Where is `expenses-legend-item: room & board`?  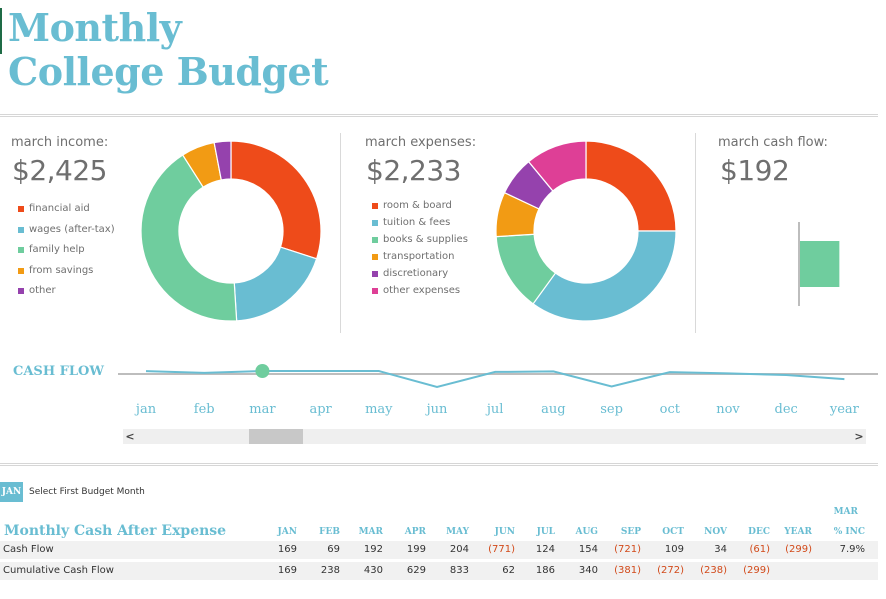
expenses-legend-item: room & board is located at coordinates (420, 205).